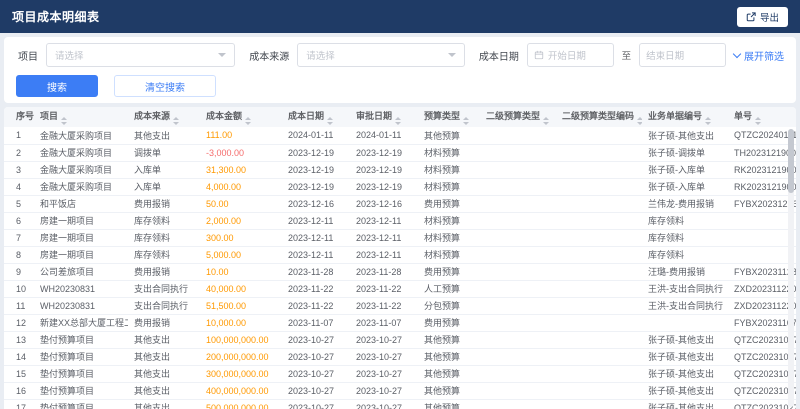 The height and width of the screenshot is (409, 800). What do you see at coordinates (762, 238) in the screenshot?
I see `cell-doc-no` at bounding box center [762, 238].